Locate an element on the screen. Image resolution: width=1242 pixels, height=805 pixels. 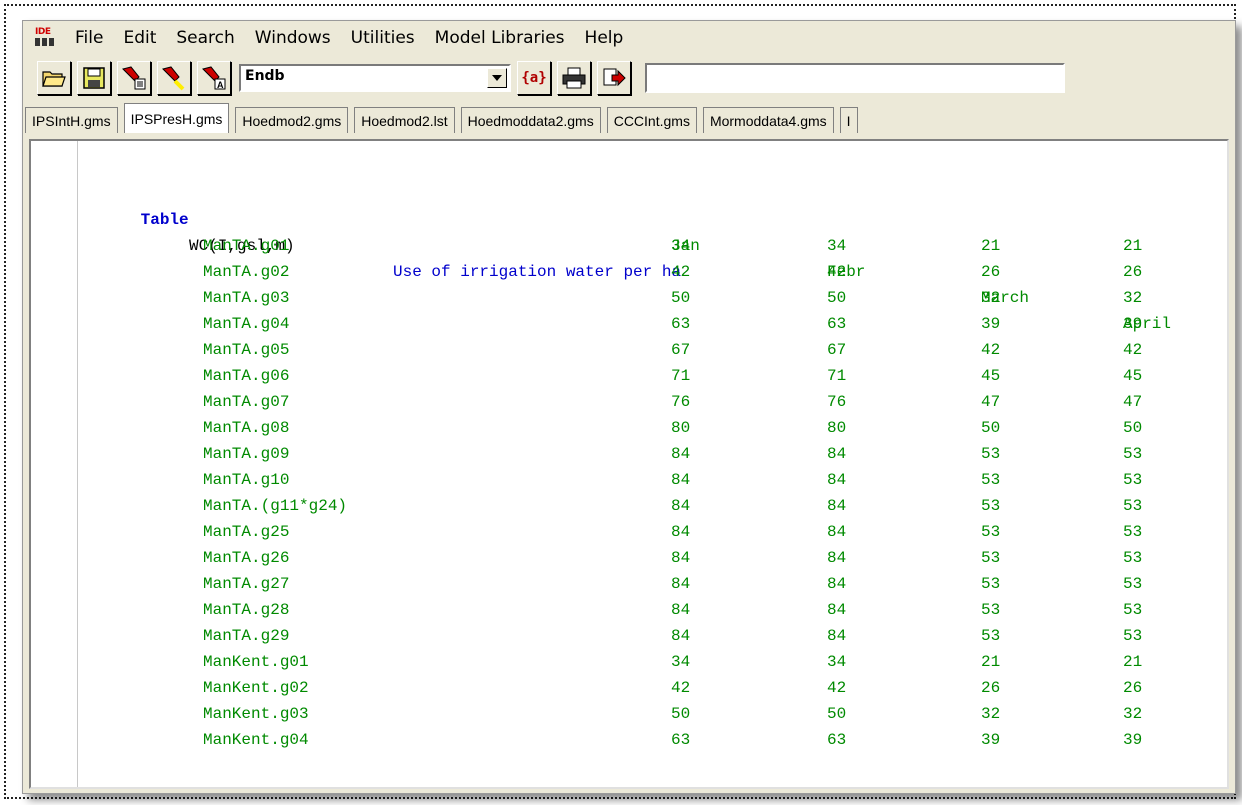
run-button is located at coordinates (134, 78).